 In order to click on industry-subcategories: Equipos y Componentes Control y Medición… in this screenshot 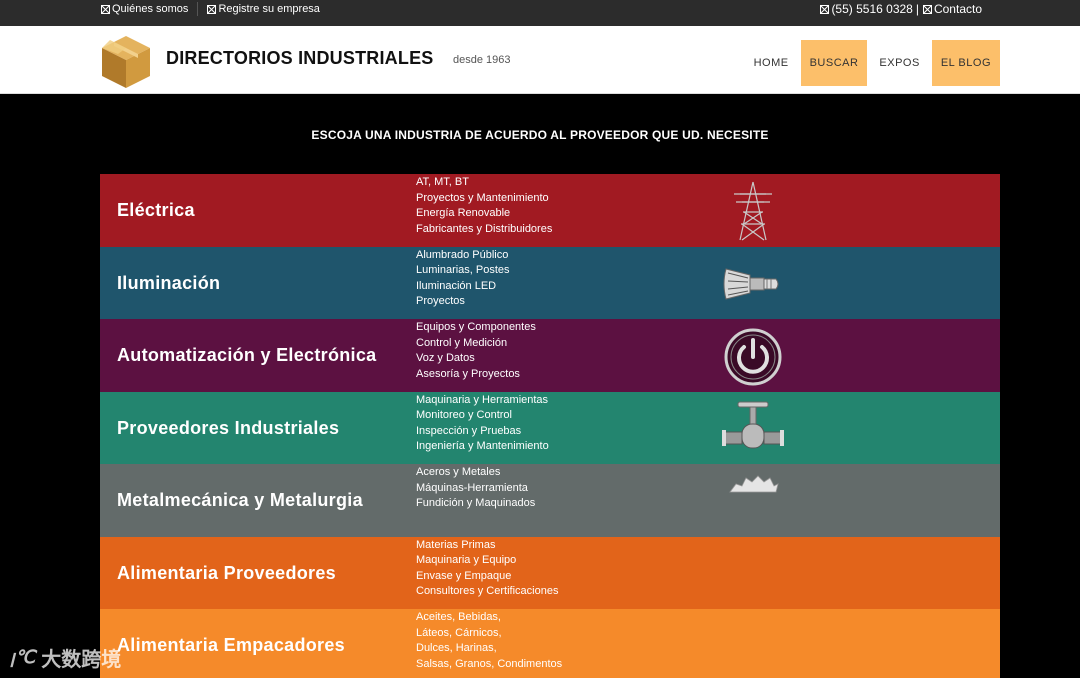, I will do `click(476, 351)`.